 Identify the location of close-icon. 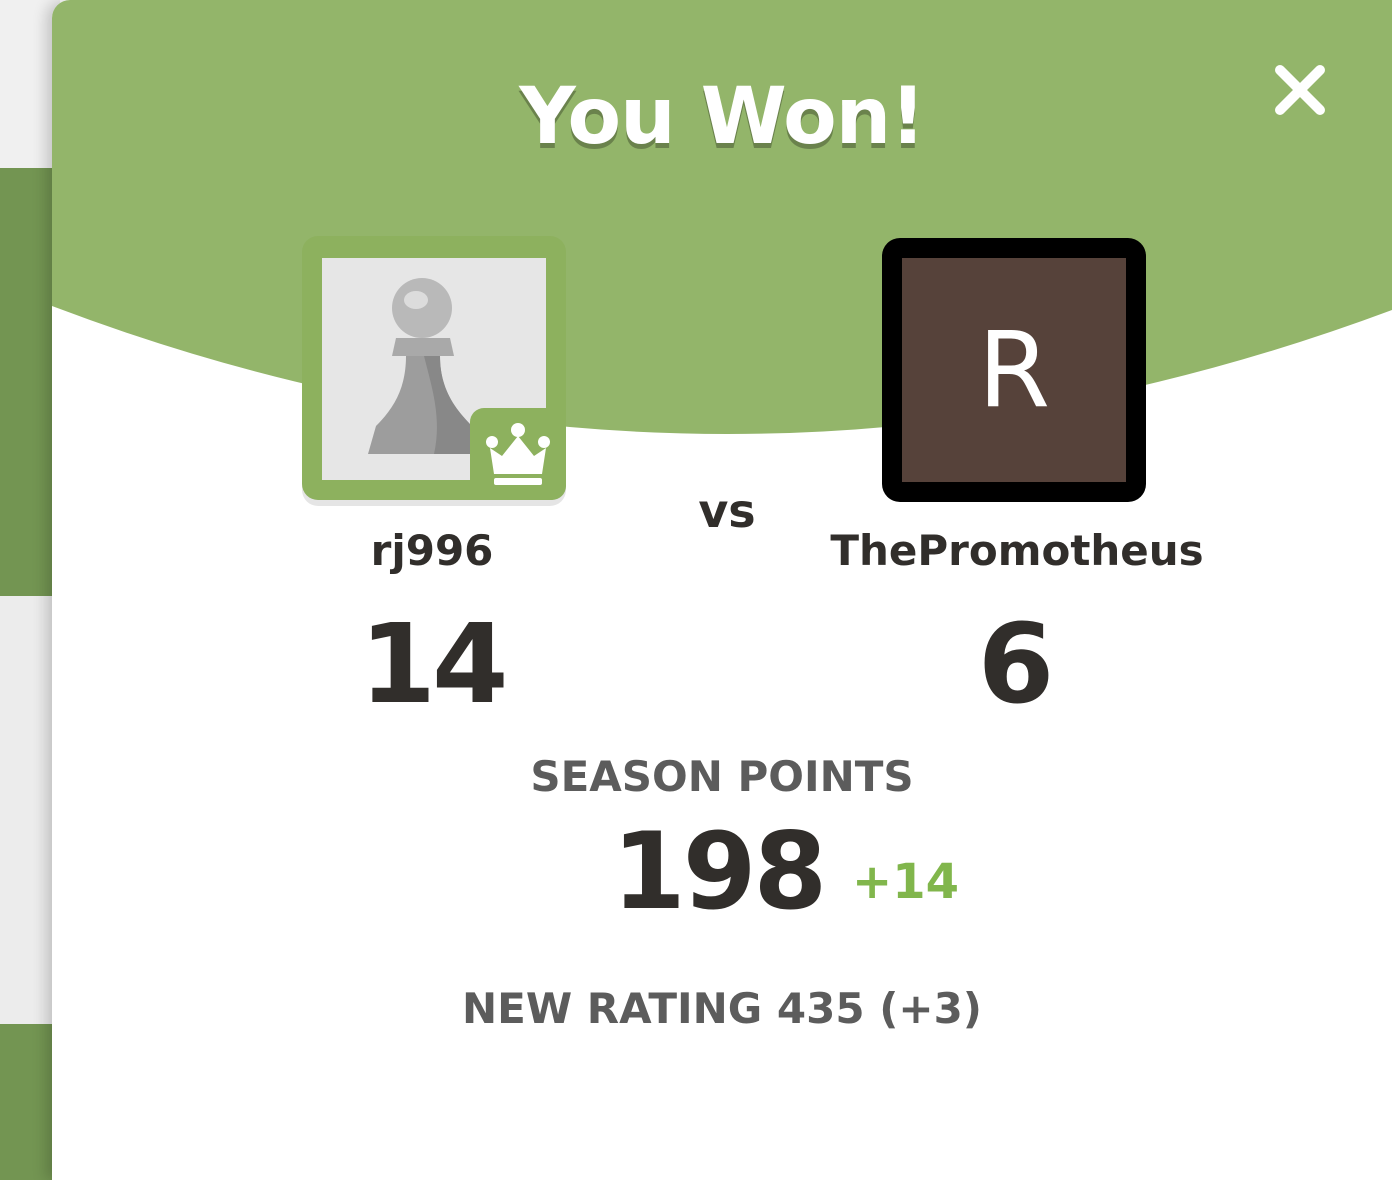
(1300, 90).